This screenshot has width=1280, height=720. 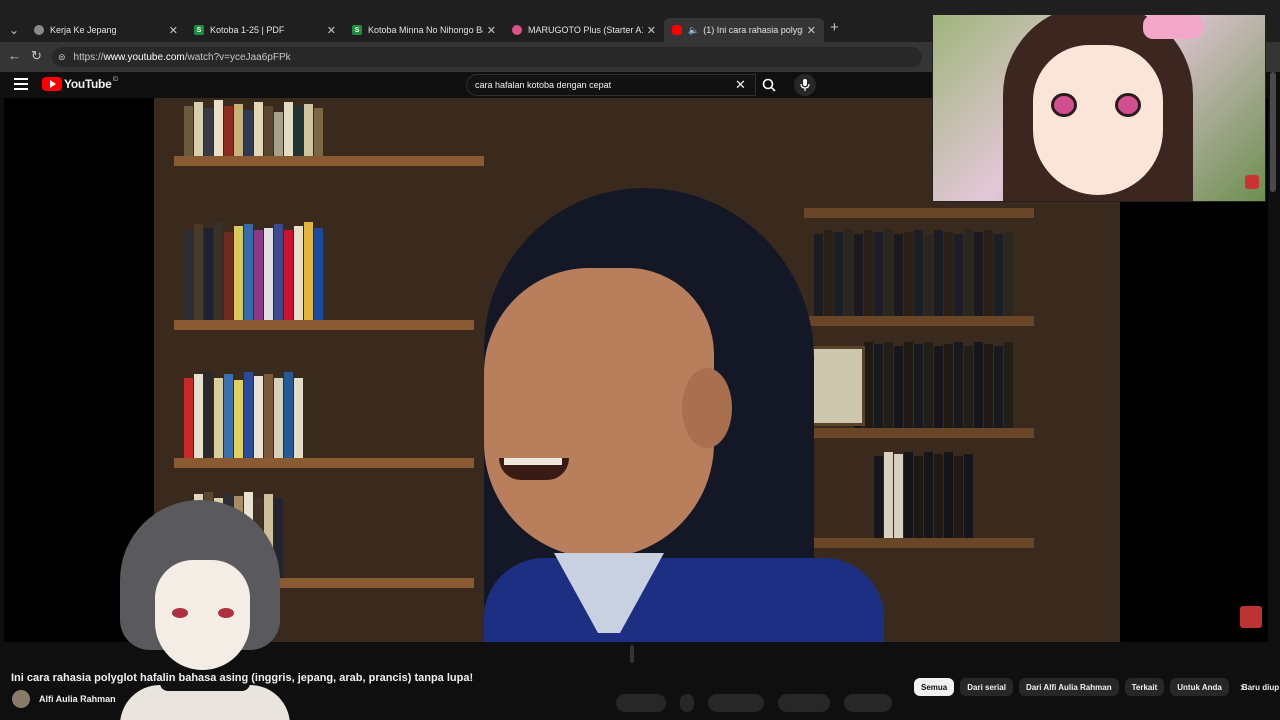 What do you see at coordinates (641, 703) in the screenshot?
I see `like-button` at bounding box center [641, 703].